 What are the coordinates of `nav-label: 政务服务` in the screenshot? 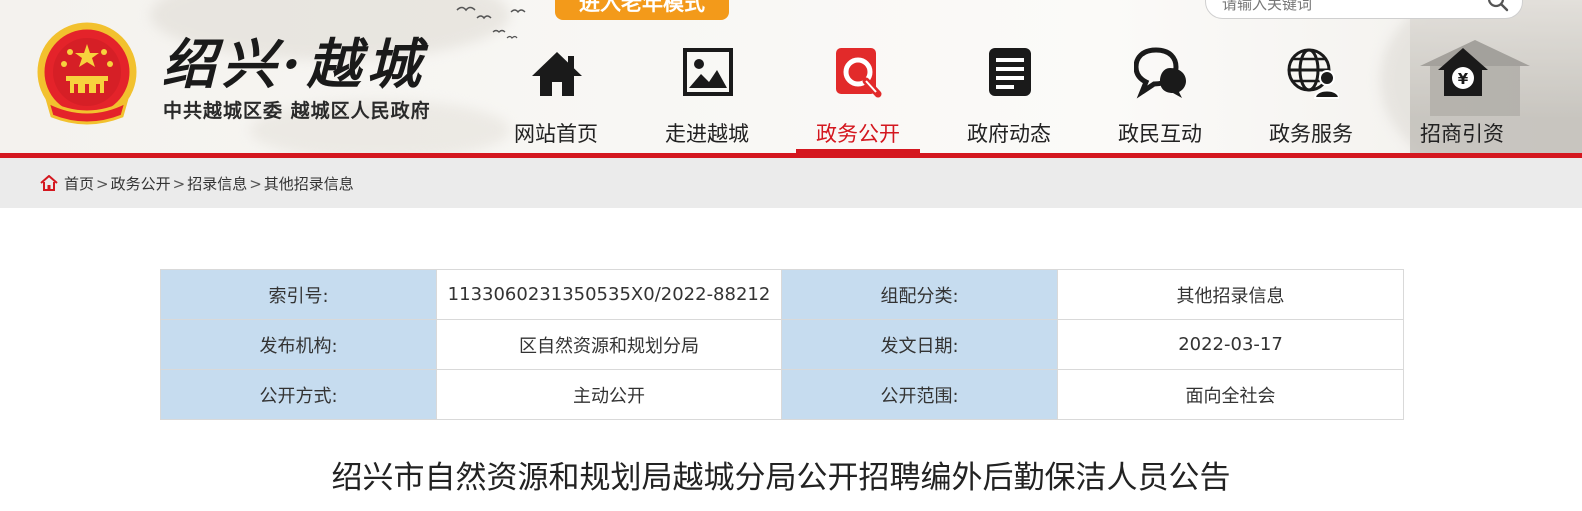 It's located at (1311, 134).